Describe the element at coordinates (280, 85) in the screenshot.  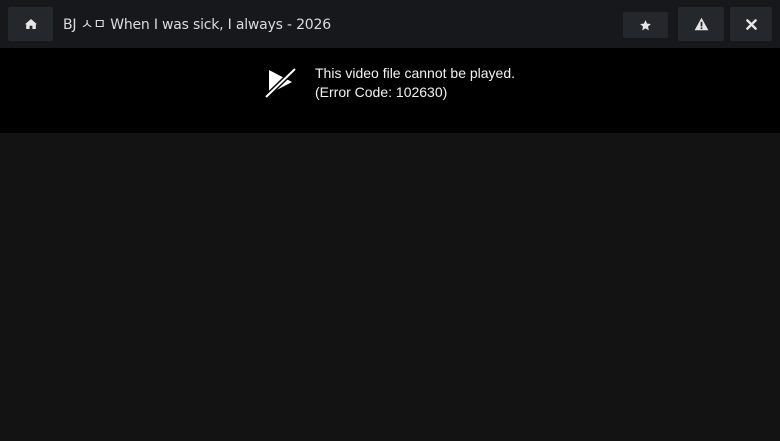
I see `video-blocked-icon` at that location.